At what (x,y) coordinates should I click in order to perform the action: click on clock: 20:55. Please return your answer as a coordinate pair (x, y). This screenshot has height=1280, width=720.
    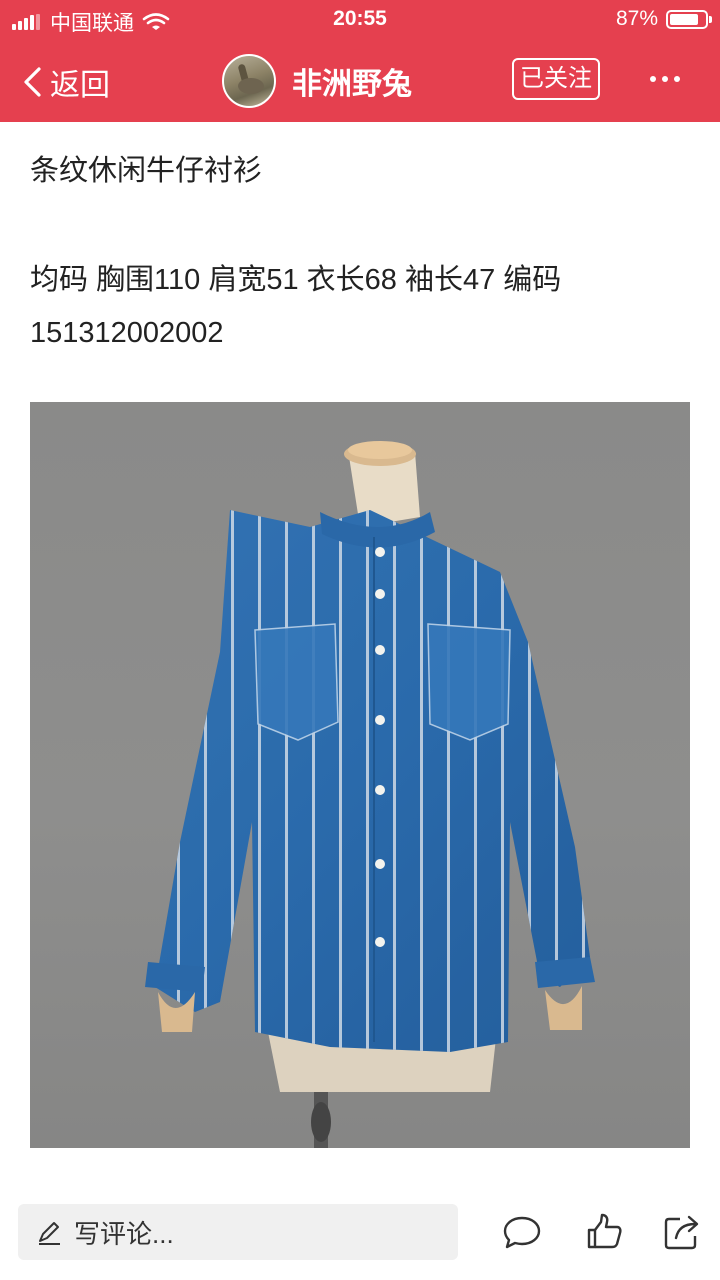
    Looking at the image, I should click on (360, 18).